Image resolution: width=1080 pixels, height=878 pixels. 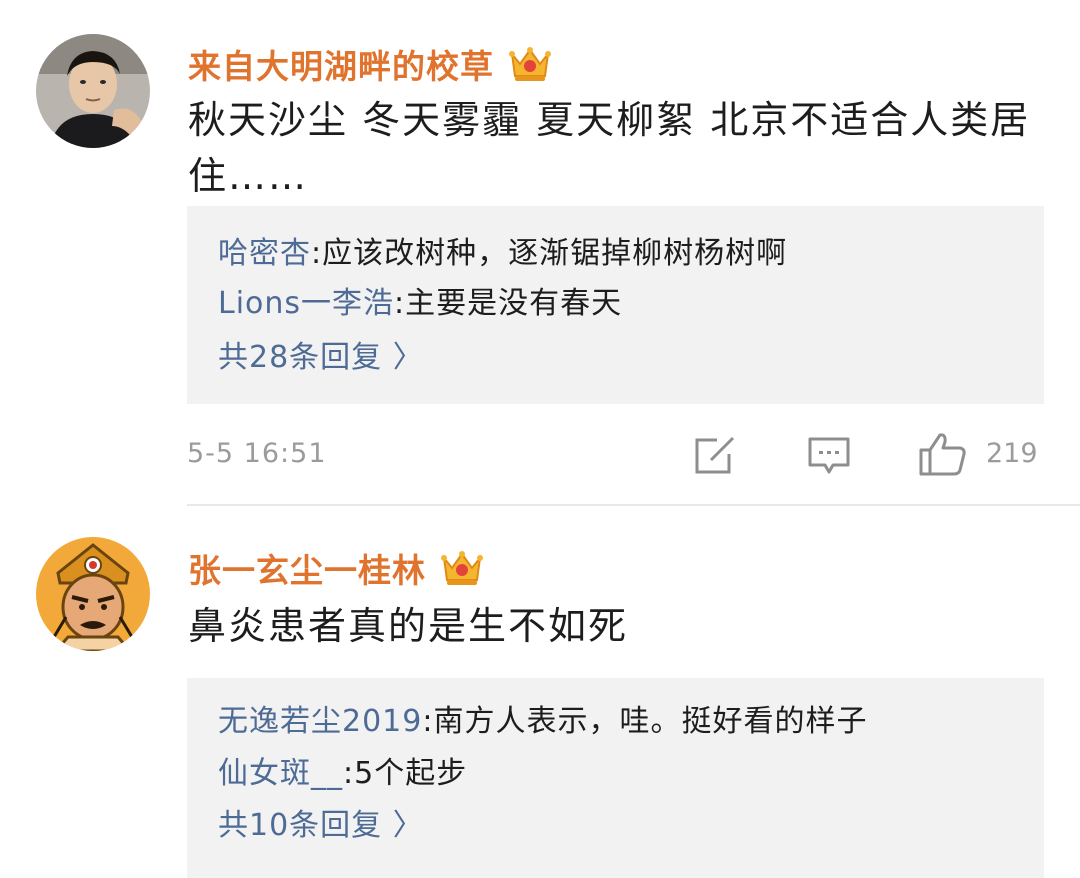 I want to click on reply-text: 主要是没有春天, so click(x=514, y=303).